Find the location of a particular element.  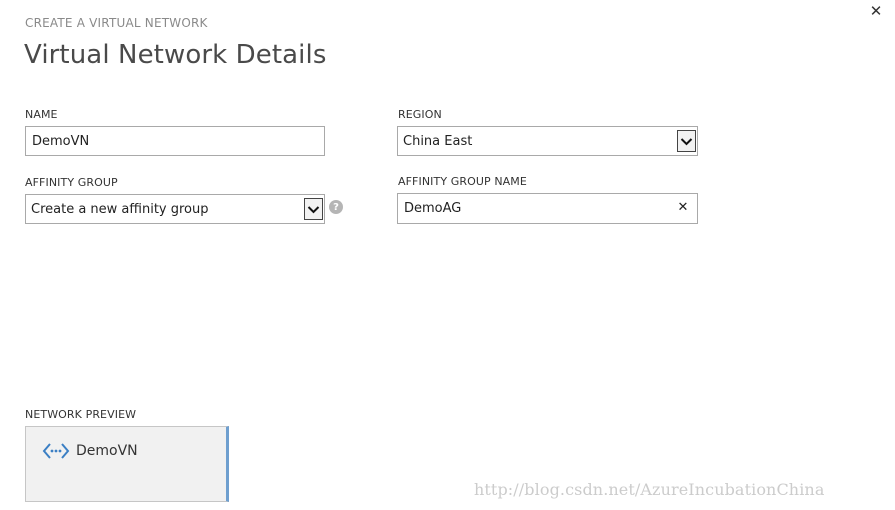

network-preview-card: DemoVN is located at coordinates (127, 464).